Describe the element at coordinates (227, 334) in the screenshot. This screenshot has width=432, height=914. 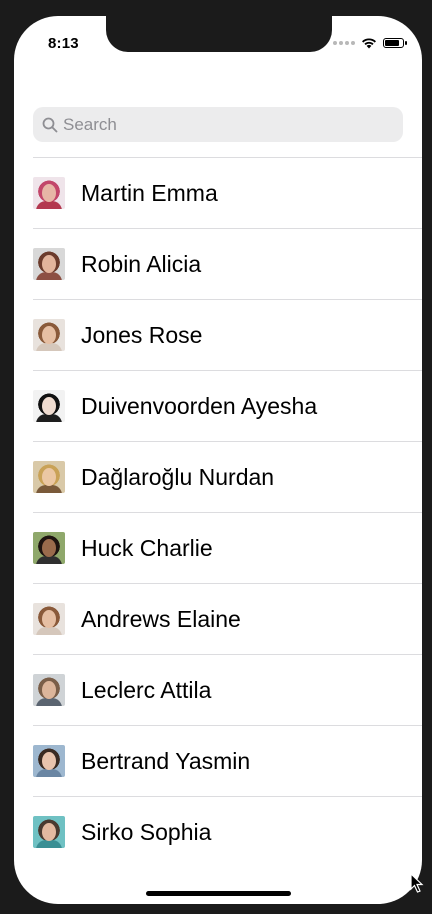
I see `list-item: Jones Rose` at that location.